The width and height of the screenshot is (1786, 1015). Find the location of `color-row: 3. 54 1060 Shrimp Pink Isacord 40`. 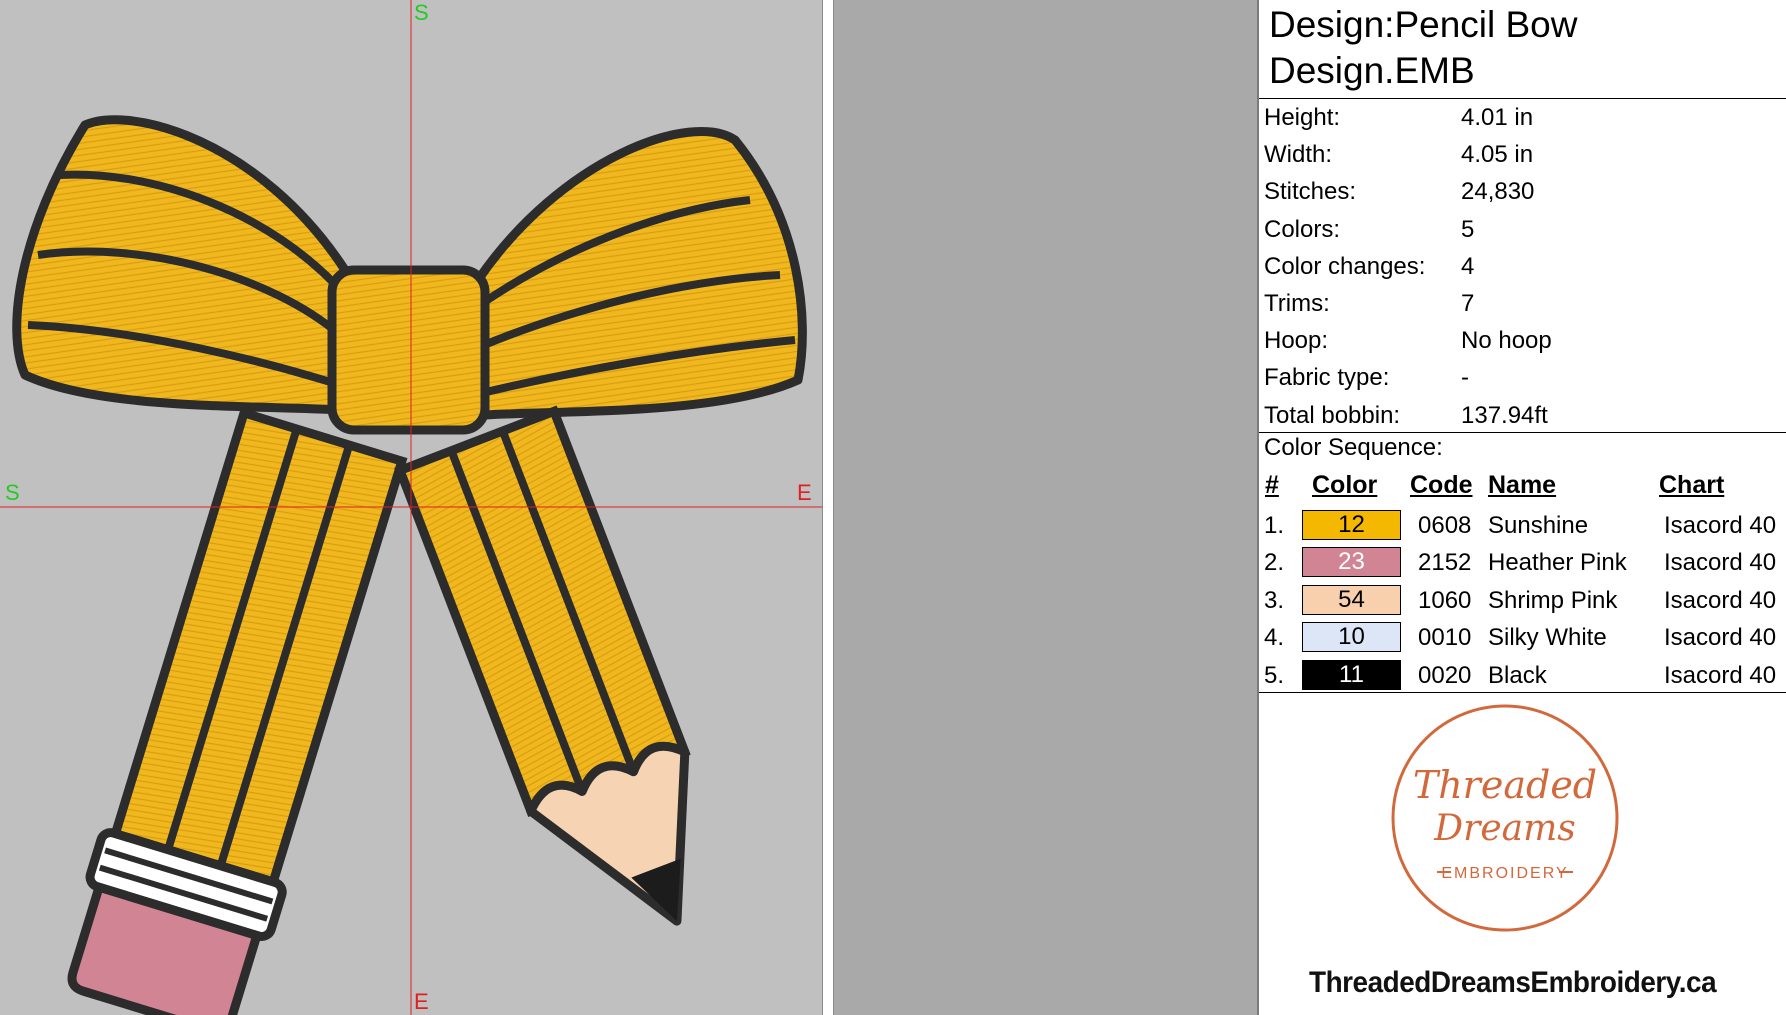

color-row: 3. 54 1060 Shrimp Pink Isacord 40 is located at coordinates (1524, 601).